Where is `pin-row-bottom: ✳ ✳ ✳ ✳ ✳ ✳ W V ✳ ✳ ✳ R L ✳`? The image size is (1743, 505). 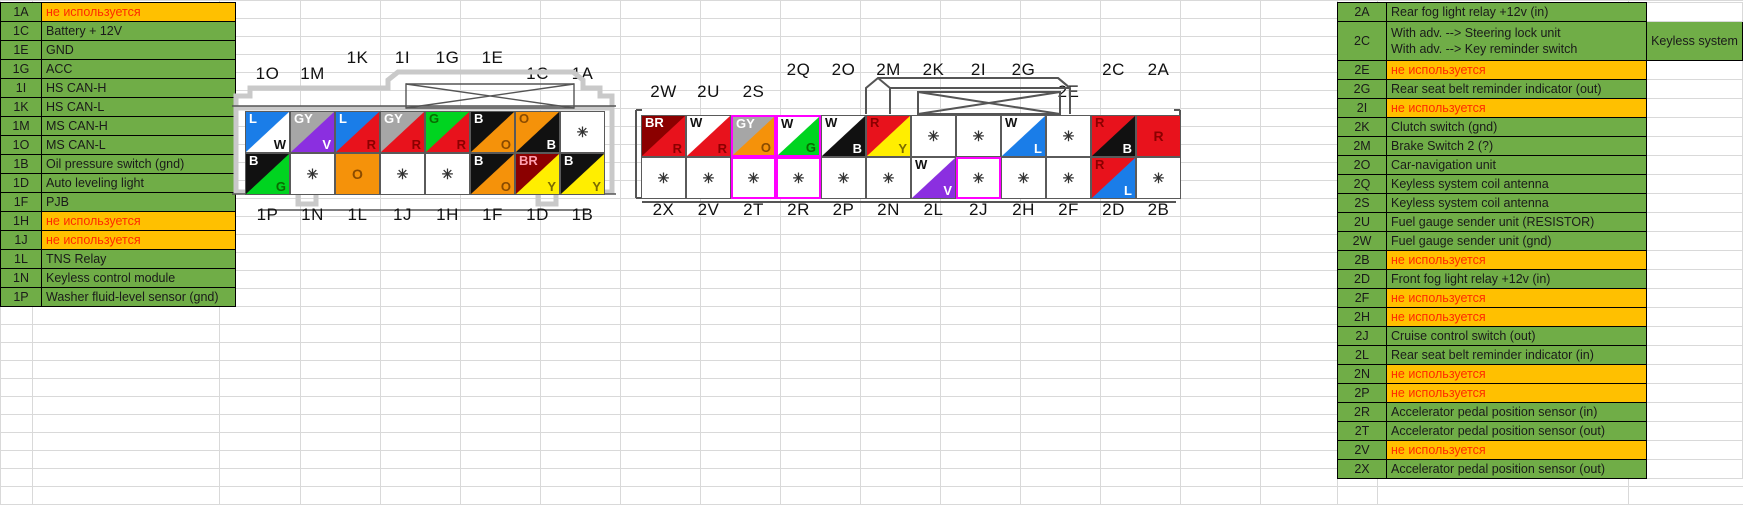 pin-row-bottom: ✳ ✳ ✳ ✳ ✳ ✳ W V ✳ ✳ ✳ R L ✳ is located at coordinates (911, 178).